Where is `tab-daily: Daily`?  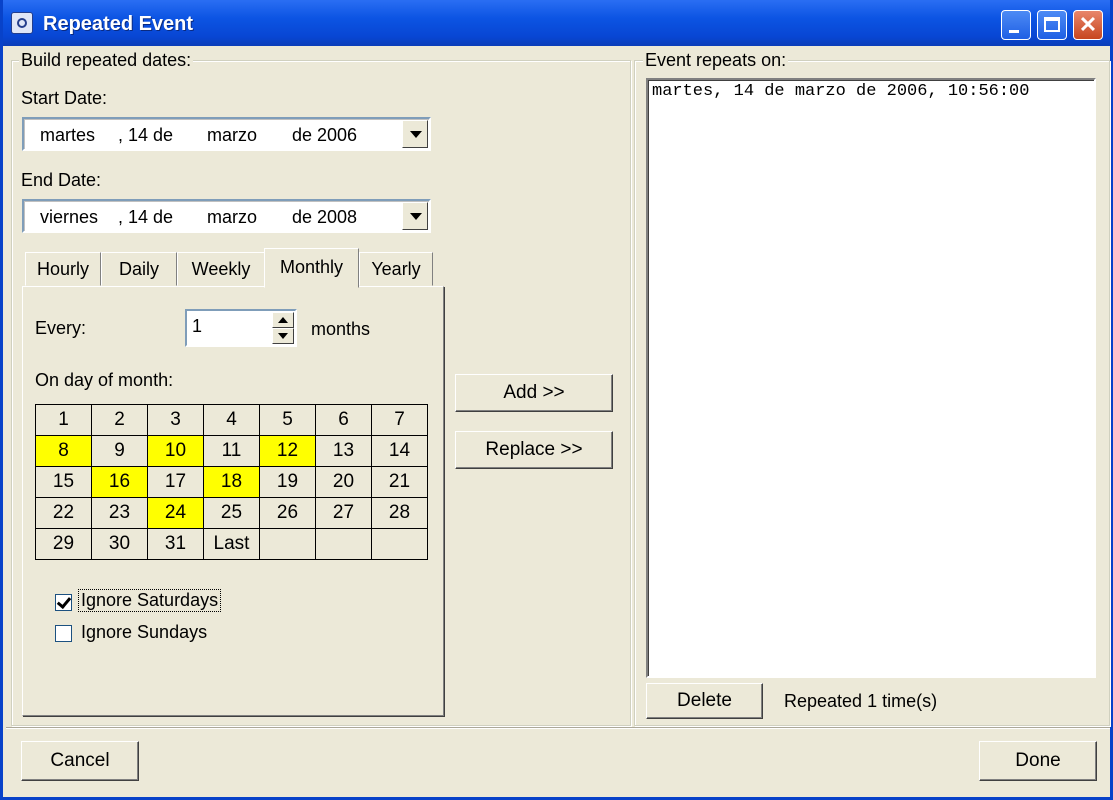 tab-daily: Daily is located at coordinates (139, 269).